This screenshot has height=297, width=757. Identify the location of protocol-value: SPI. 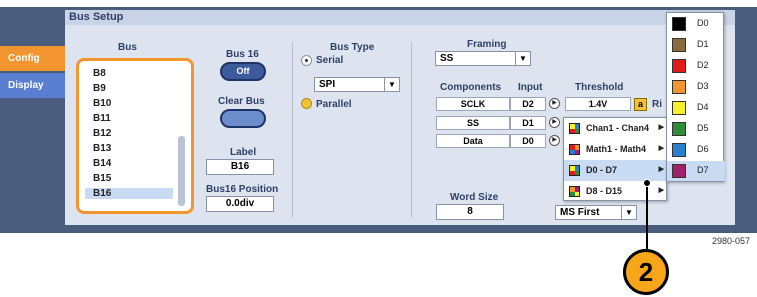
(327, 84).